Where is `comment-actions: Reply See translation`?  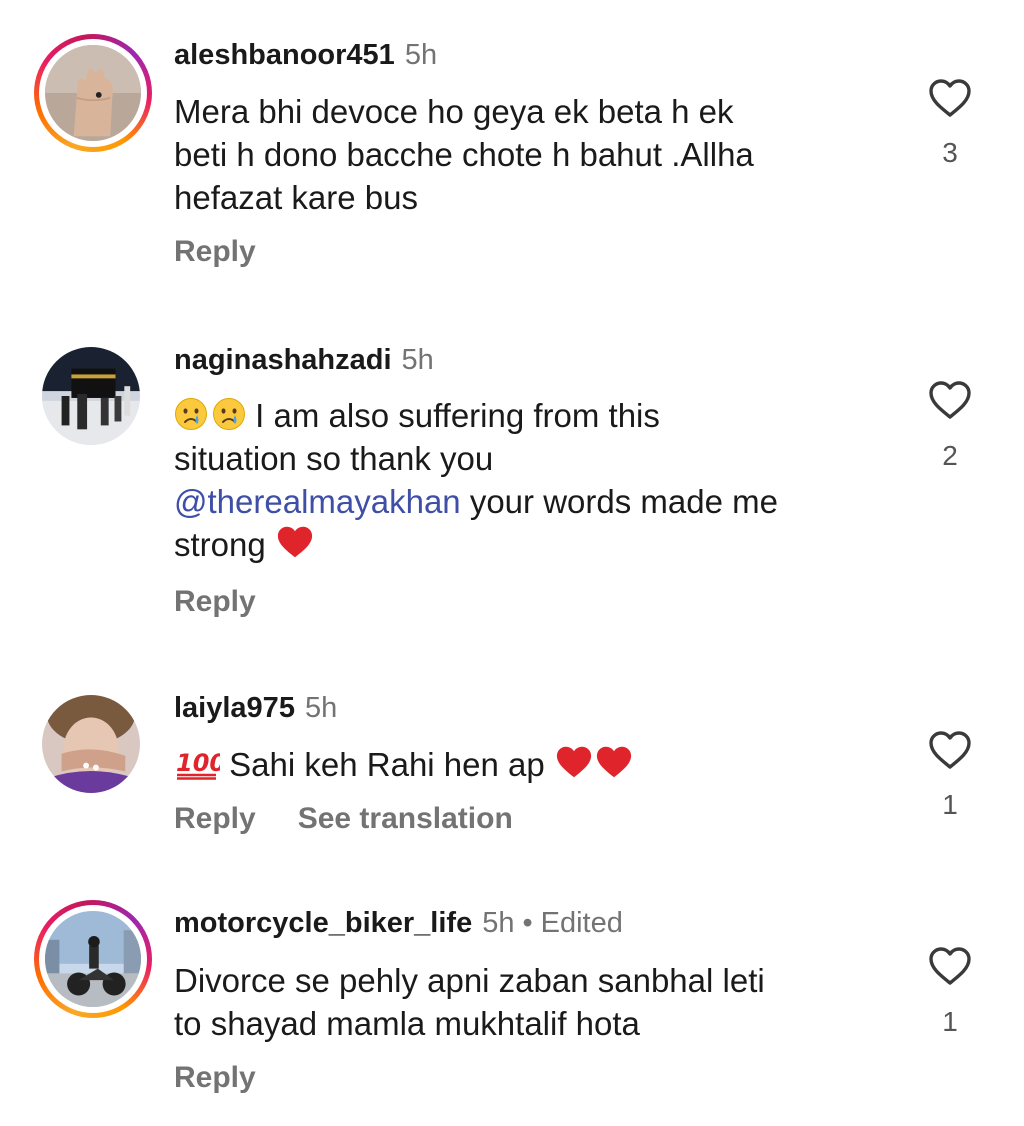 comment-actions: Reply See translation is located at coordinates (364, 819).